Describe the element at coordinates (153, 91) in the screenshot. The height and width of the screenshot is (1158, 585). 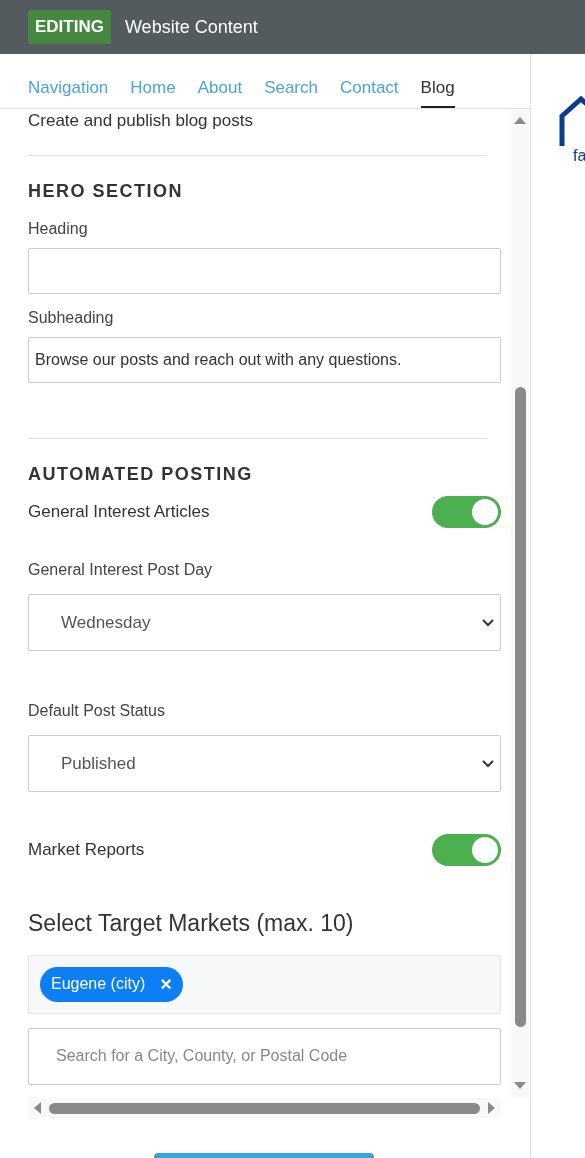
I see `tab: Home` at that location.